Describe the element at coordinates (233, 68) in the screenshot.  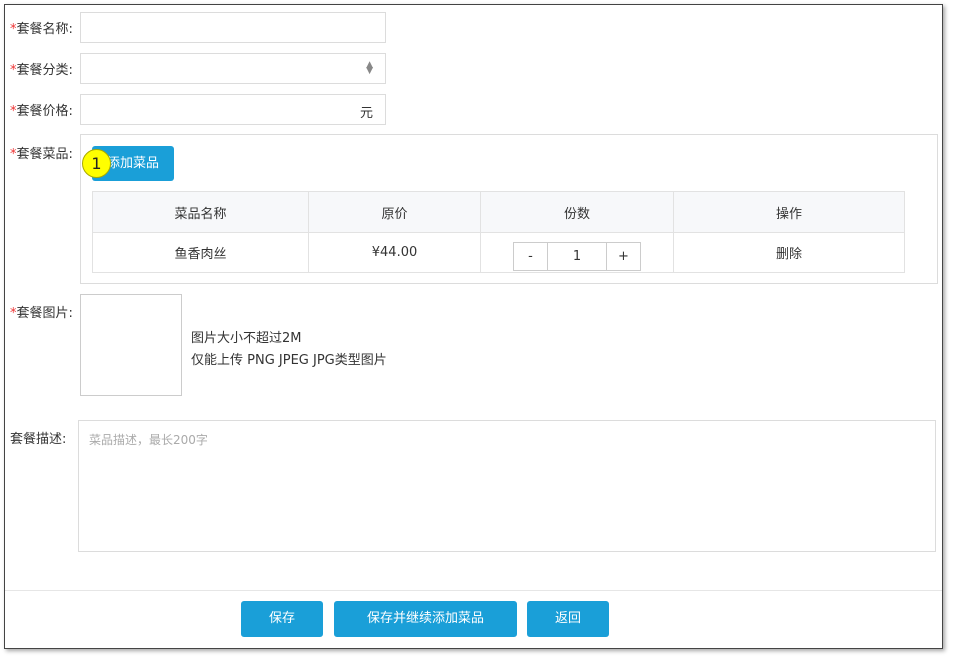
I see `category-select: ▲ ▼` at that location.